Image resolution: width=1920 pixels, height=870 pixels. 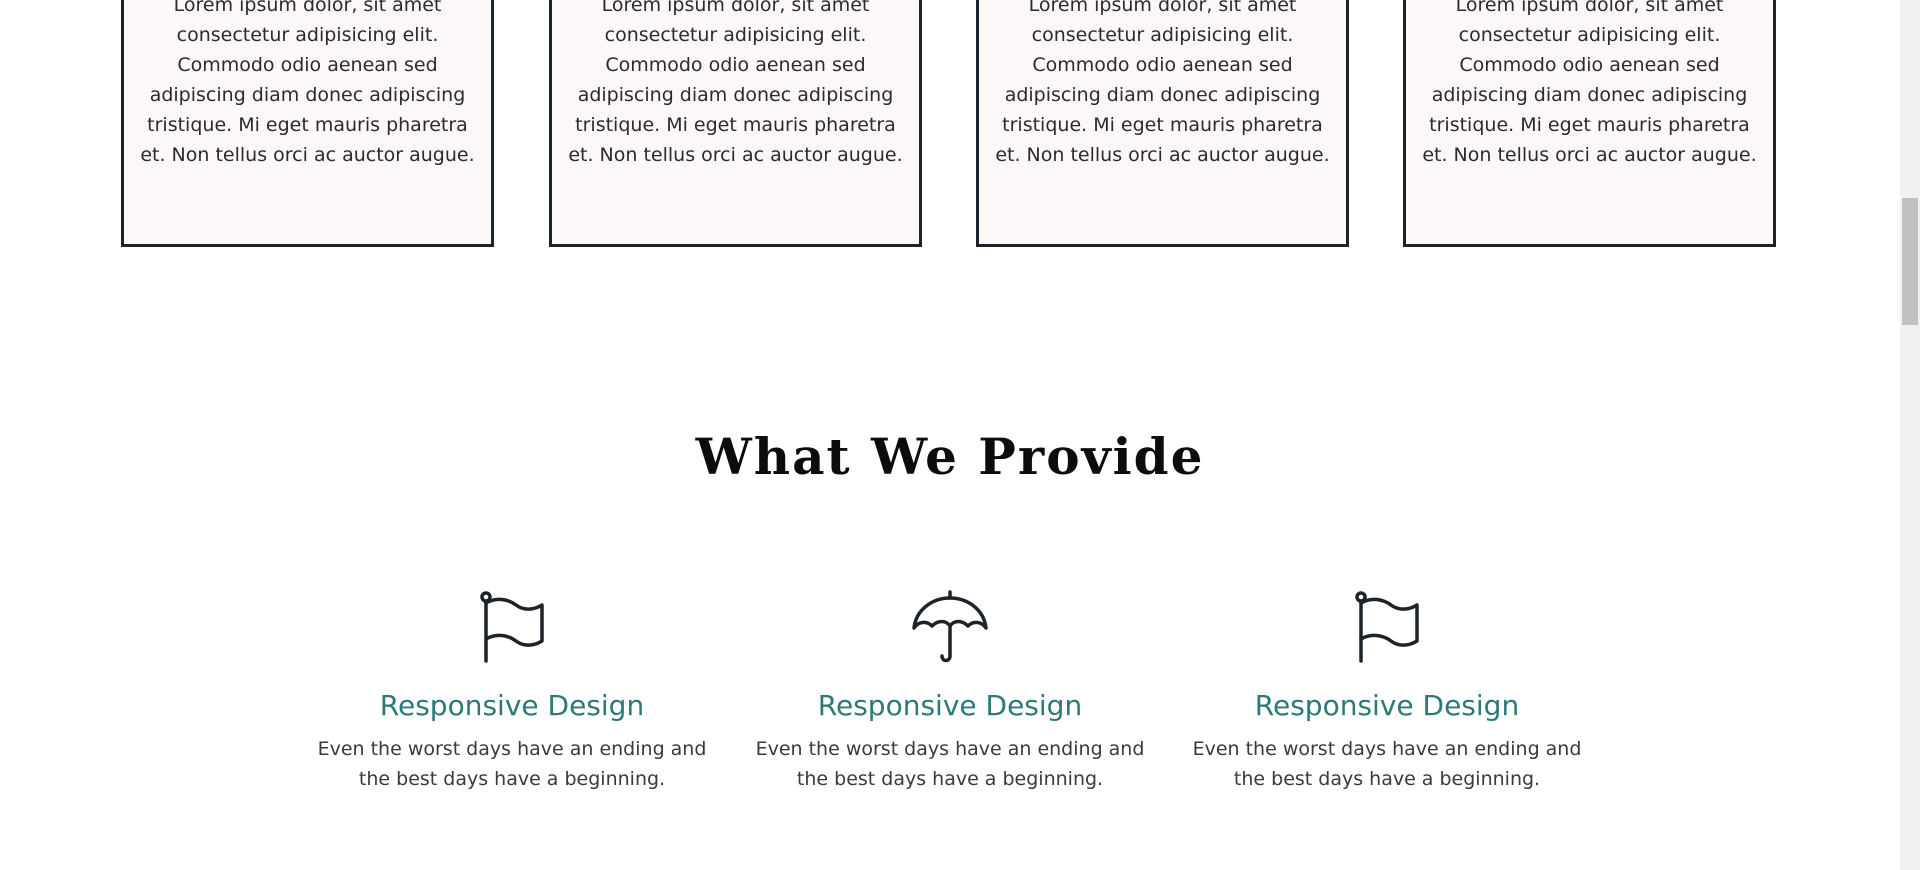 What do you see at coordinates (1910, 435) in the screenshot?
I see `page-scrollbar` at bounding box center [1910, 435].